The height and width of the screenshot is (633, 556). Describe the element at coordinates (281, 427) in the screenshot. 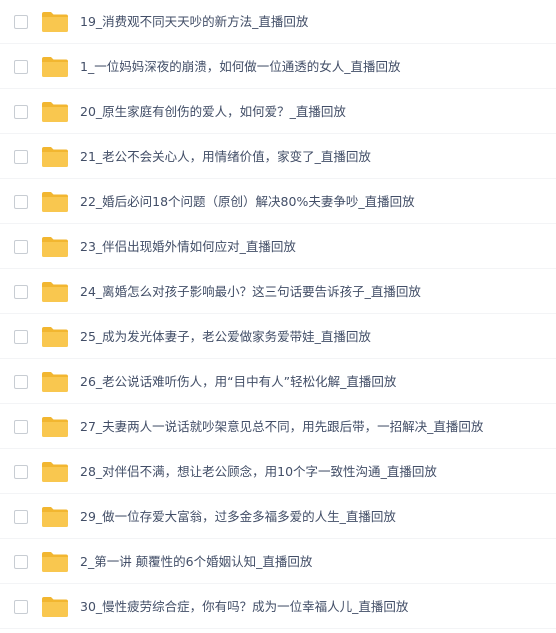

I see `file-name: 27_夫妻两人一说话就吵架意见总不同，用先跟后带，一招解决_直播回放` at that location.